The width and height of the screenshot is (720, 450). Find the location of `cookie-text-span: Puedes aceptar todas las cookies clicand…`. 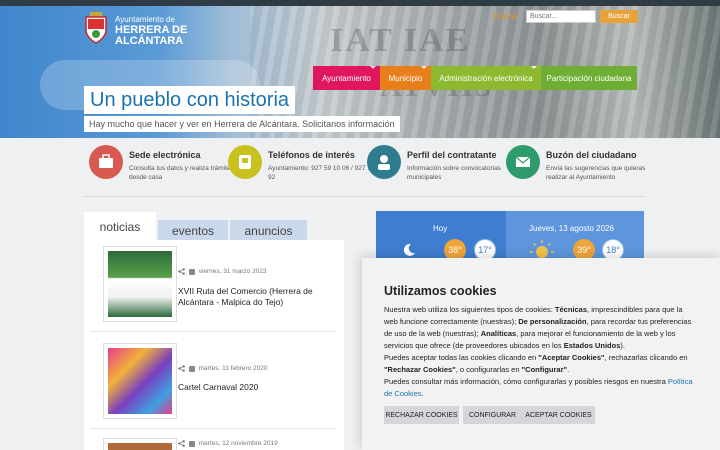

cookie-text-span: Puedes aceptar todas las cookies clicand… is located at coordinates (461, 357).